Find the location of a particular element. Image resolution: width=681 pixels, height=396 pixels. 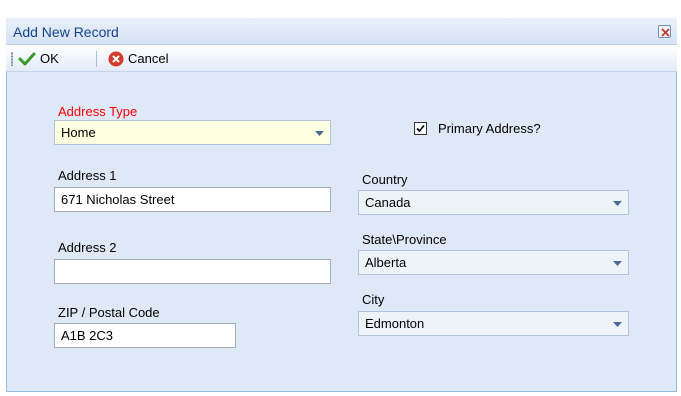

address-type-value: Home is located at coordinates (78, 132).